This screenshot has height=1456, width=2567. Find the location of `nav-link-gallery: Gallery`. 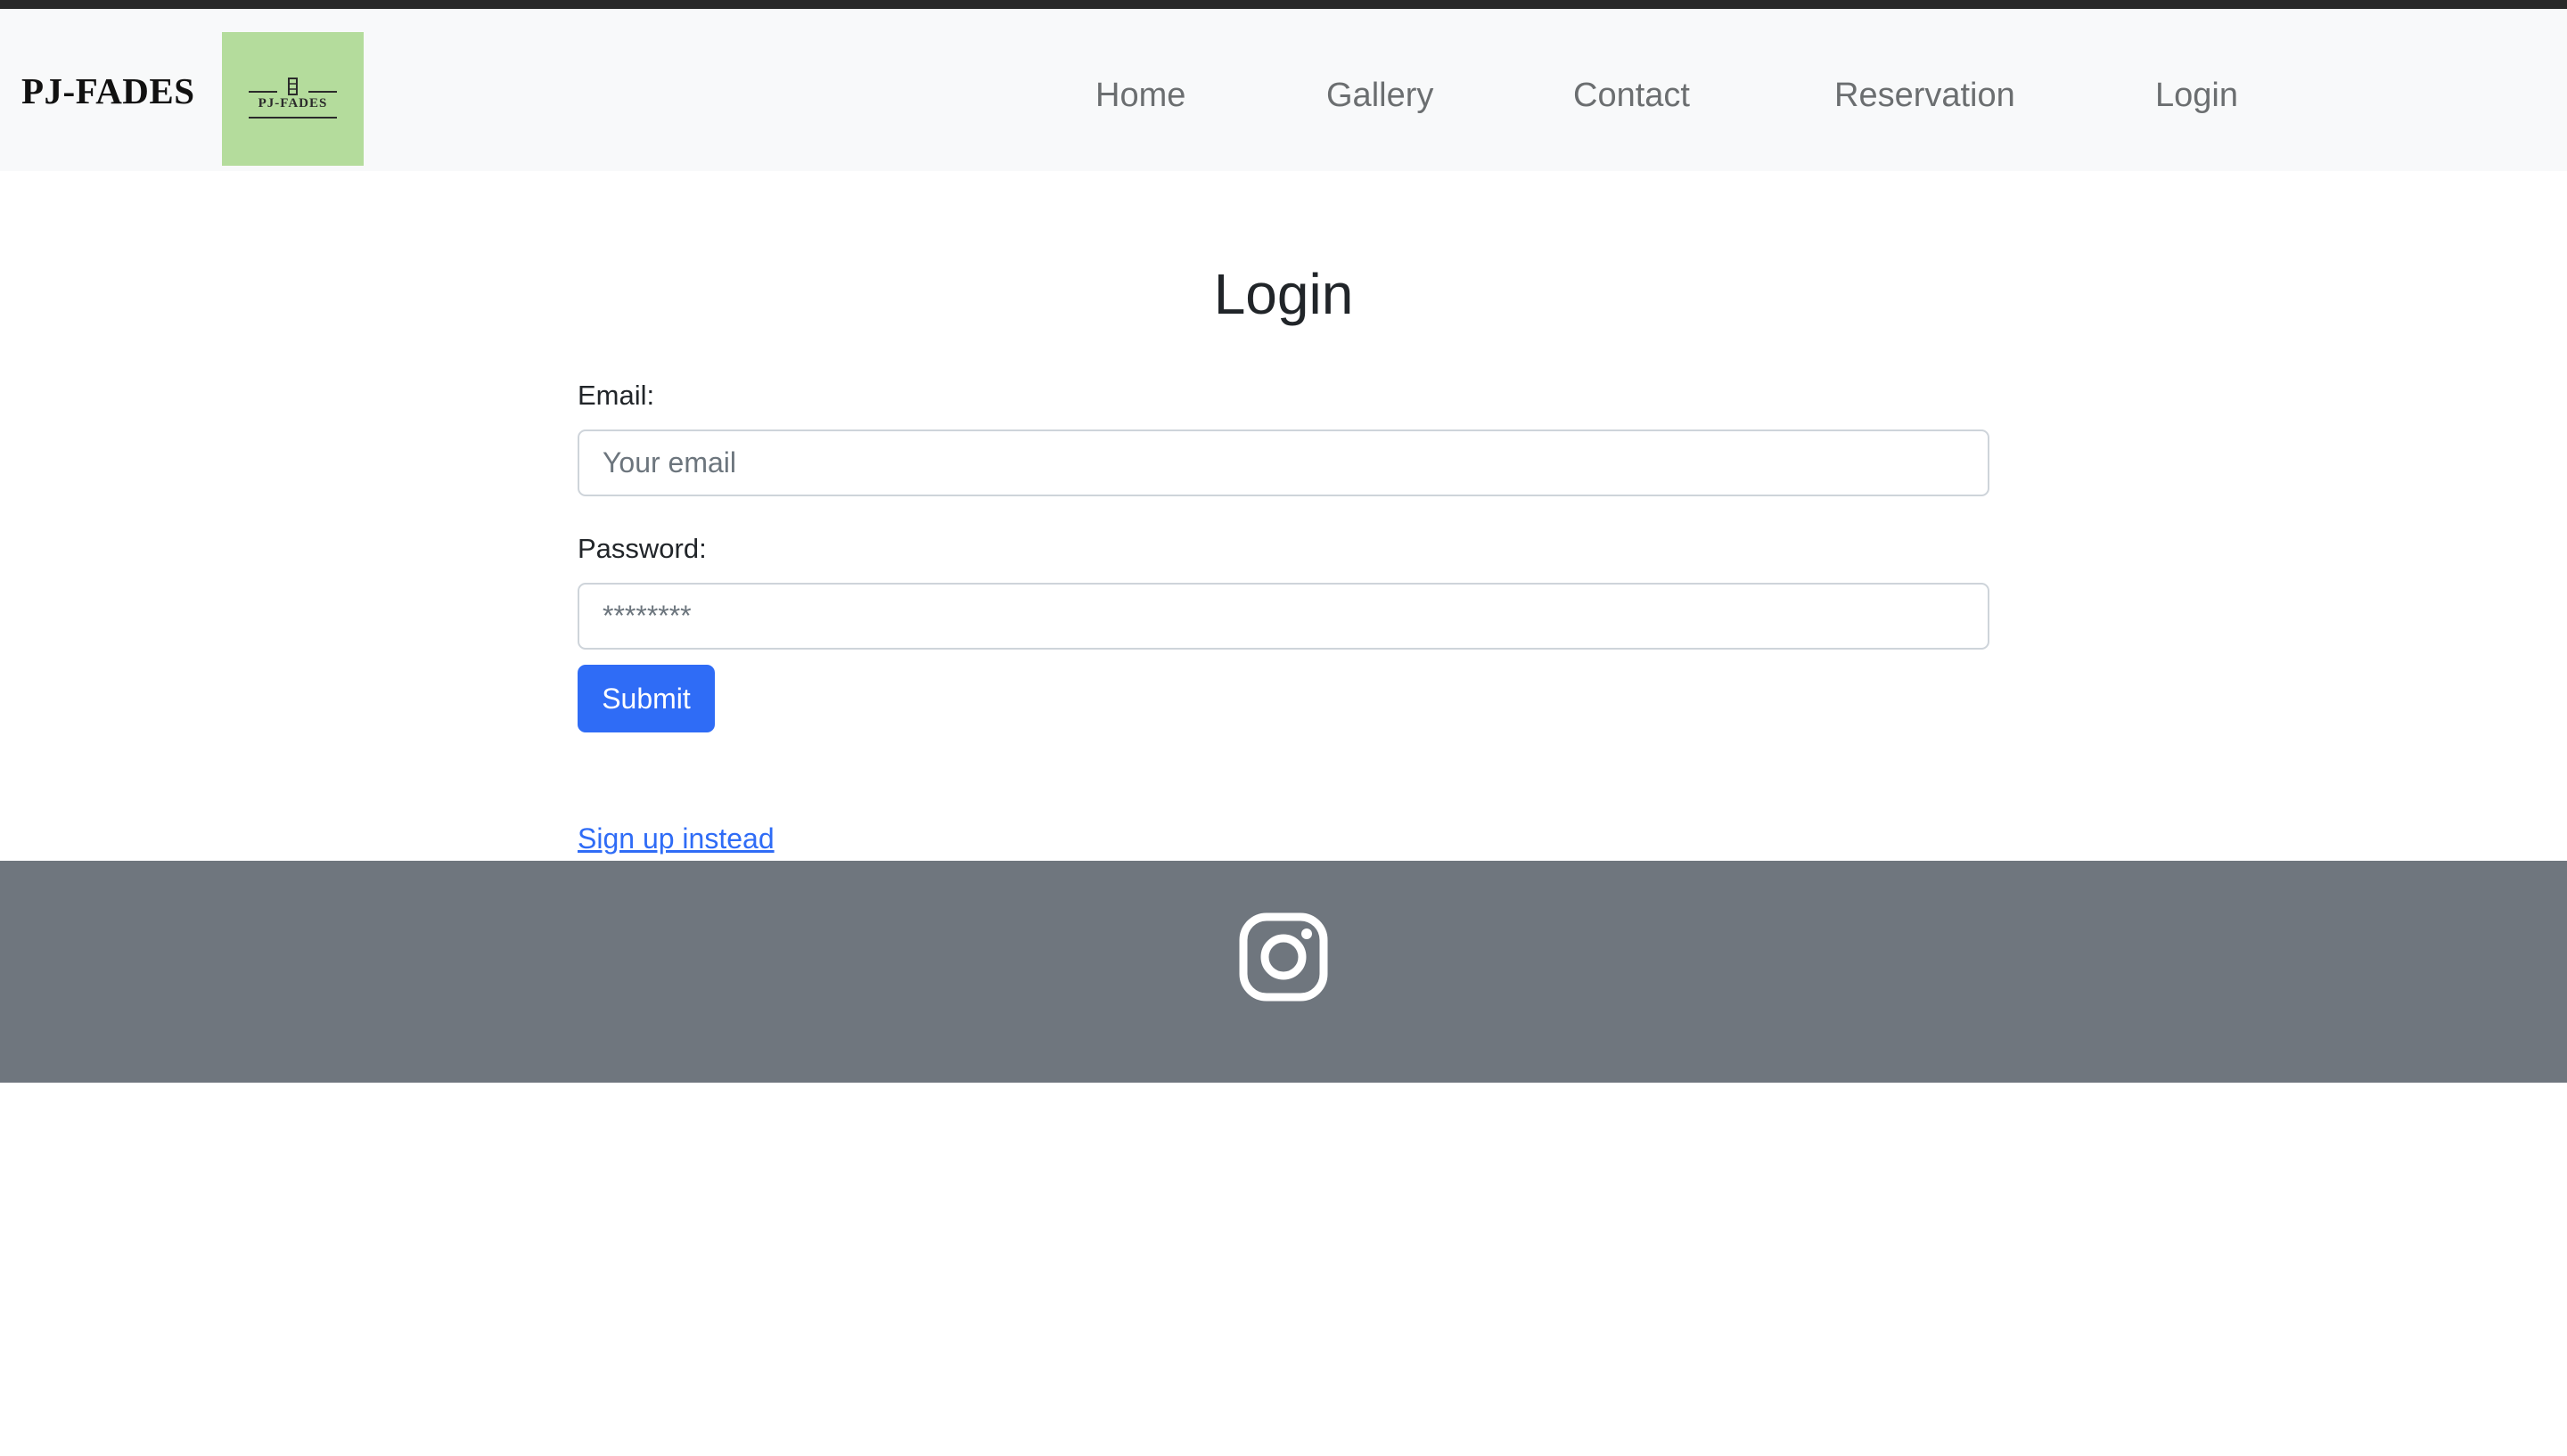

nav-link-gallery: Gallery is located at coordinates (1379, 95).